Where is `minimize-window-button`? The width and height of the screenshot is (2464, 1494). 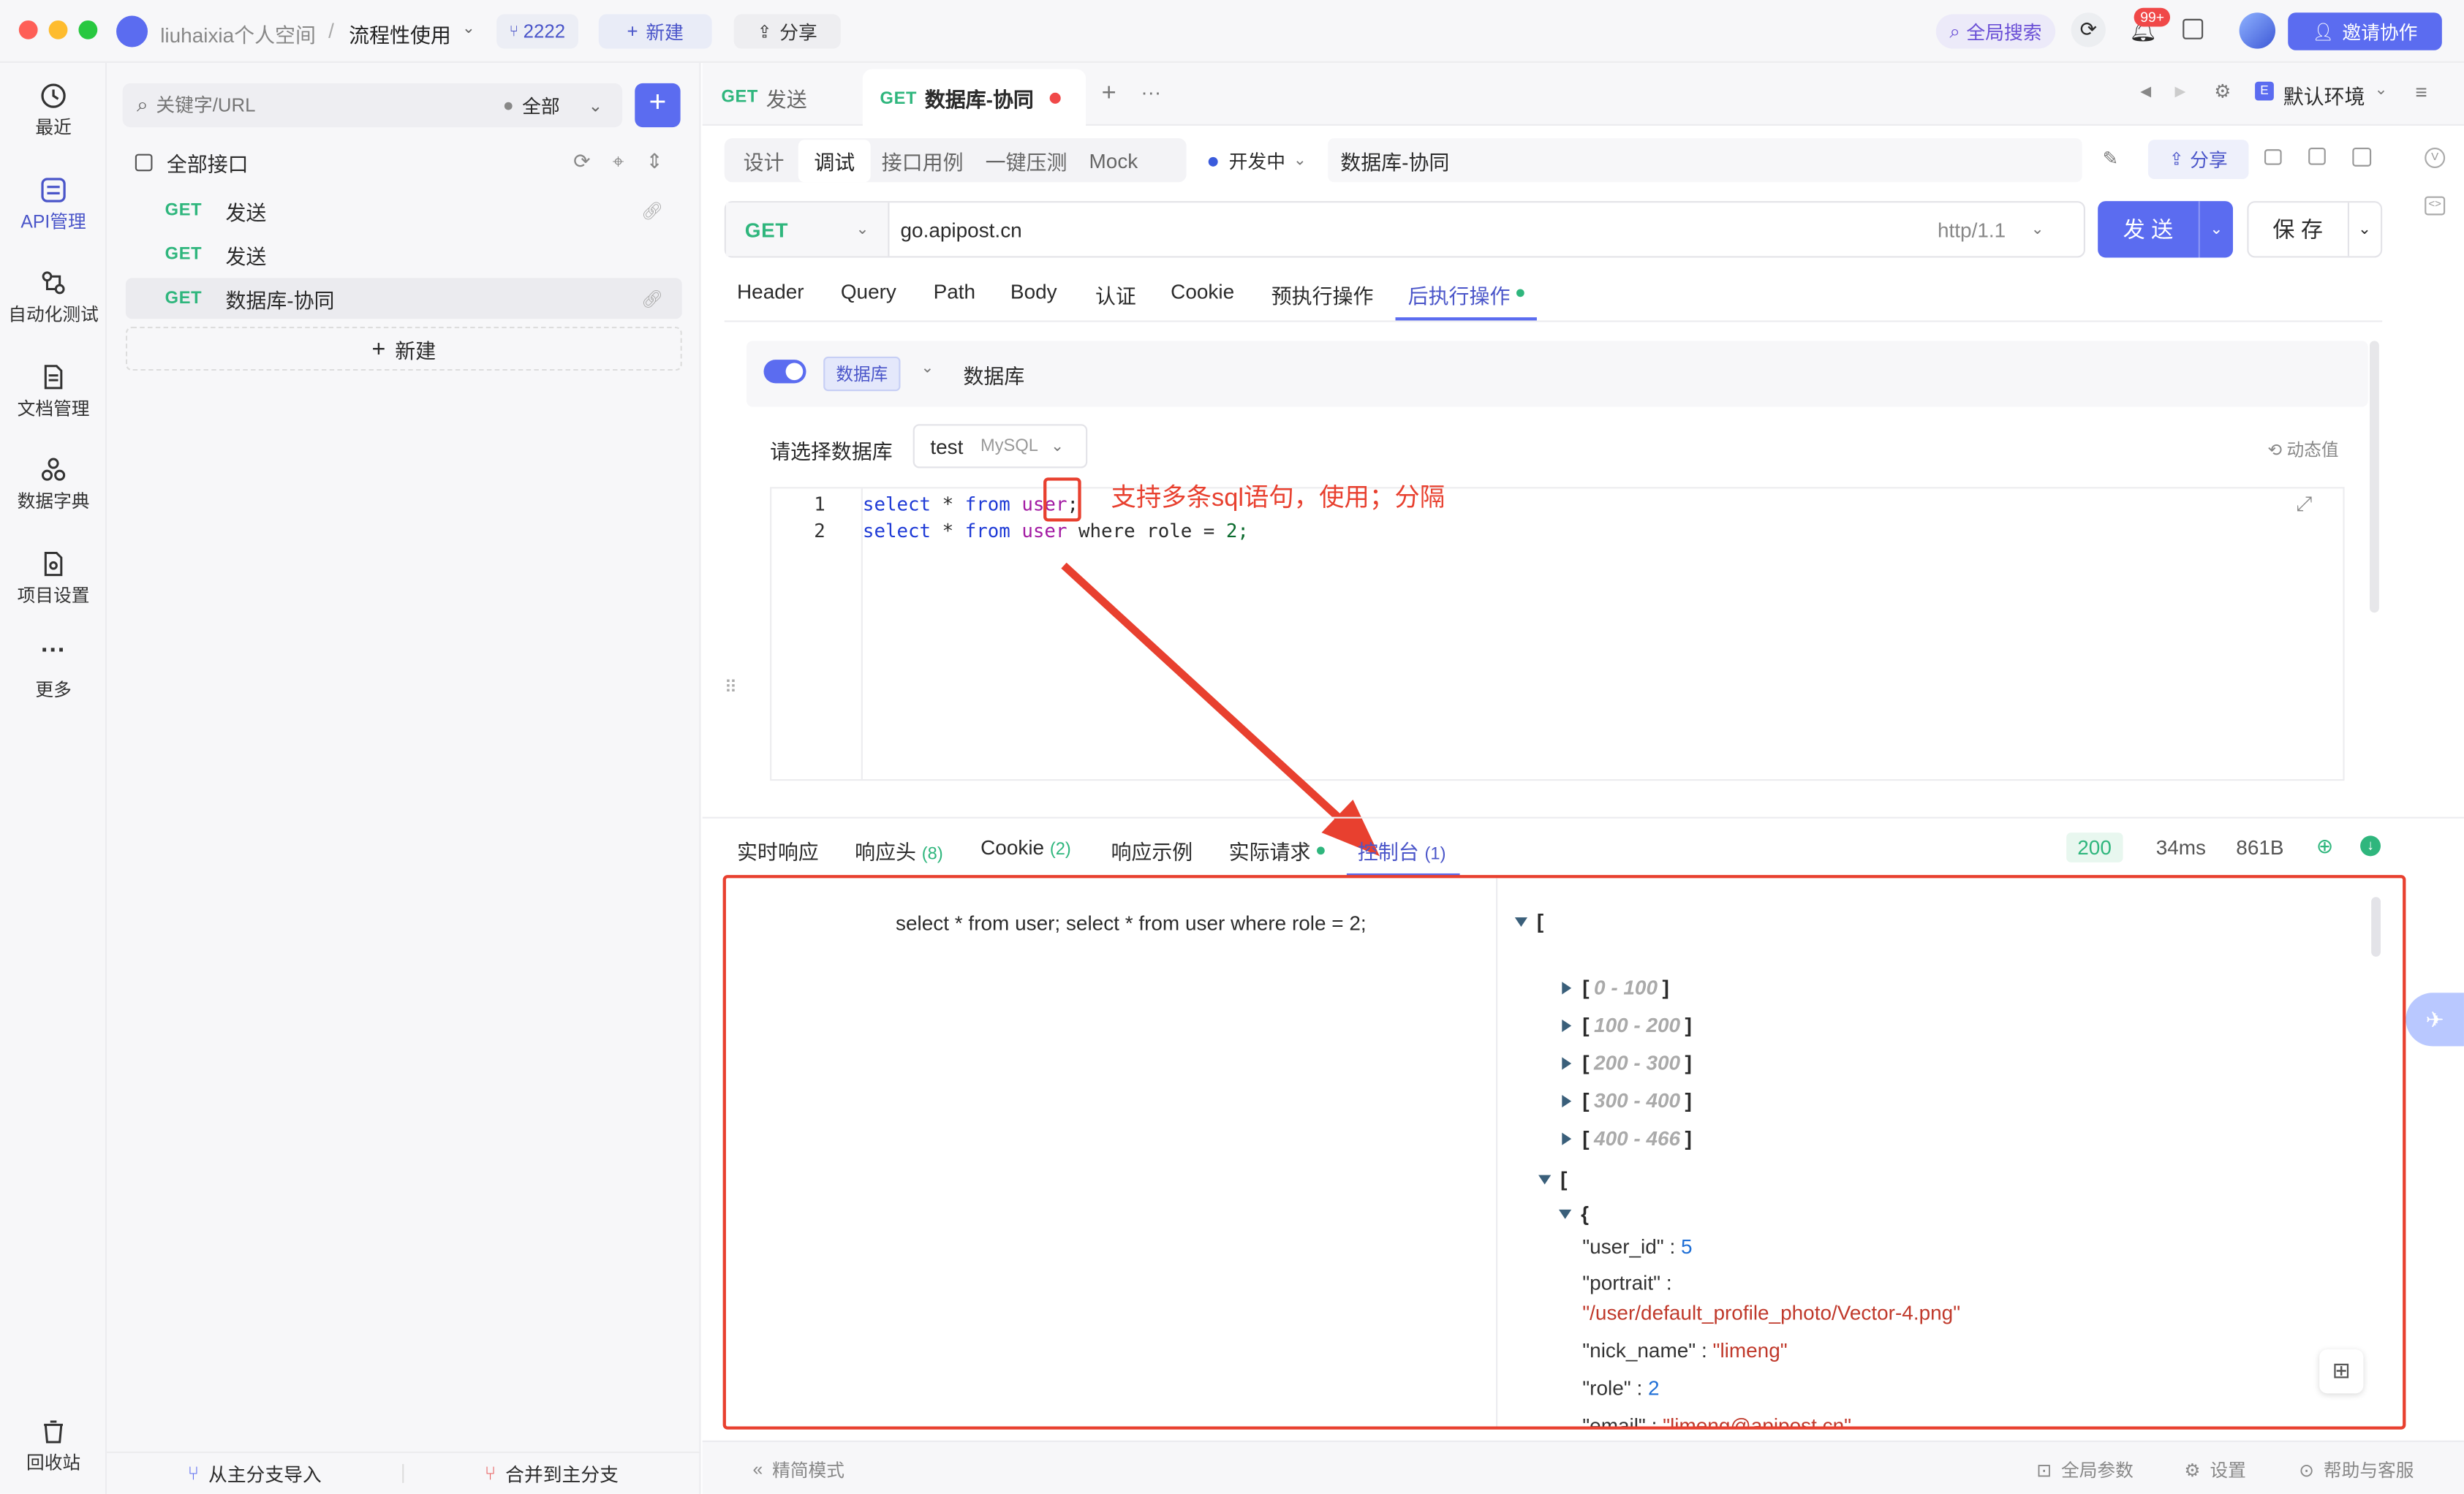 minimize-window-button is located at coordinates (58, 29).